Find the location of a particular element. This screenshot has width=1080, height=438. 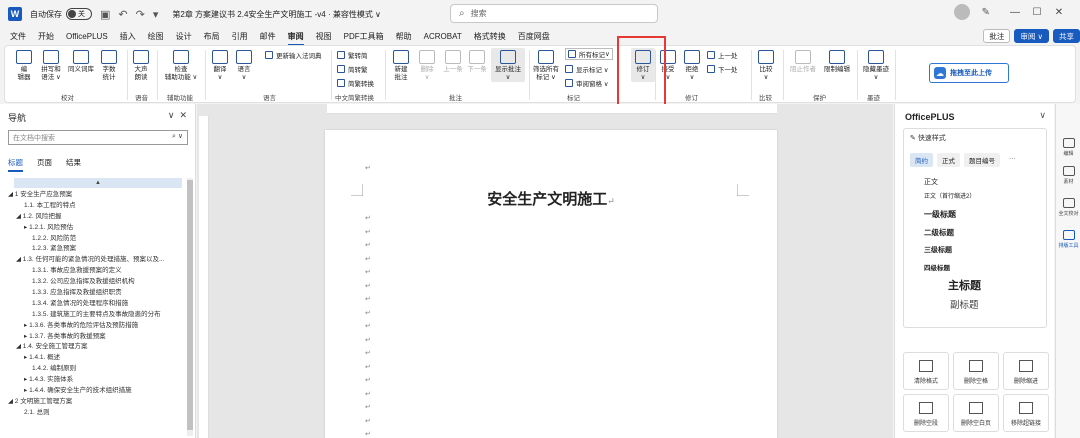

nav-pane-controls: ∨ ✕ is located at coordinates (177, 115).